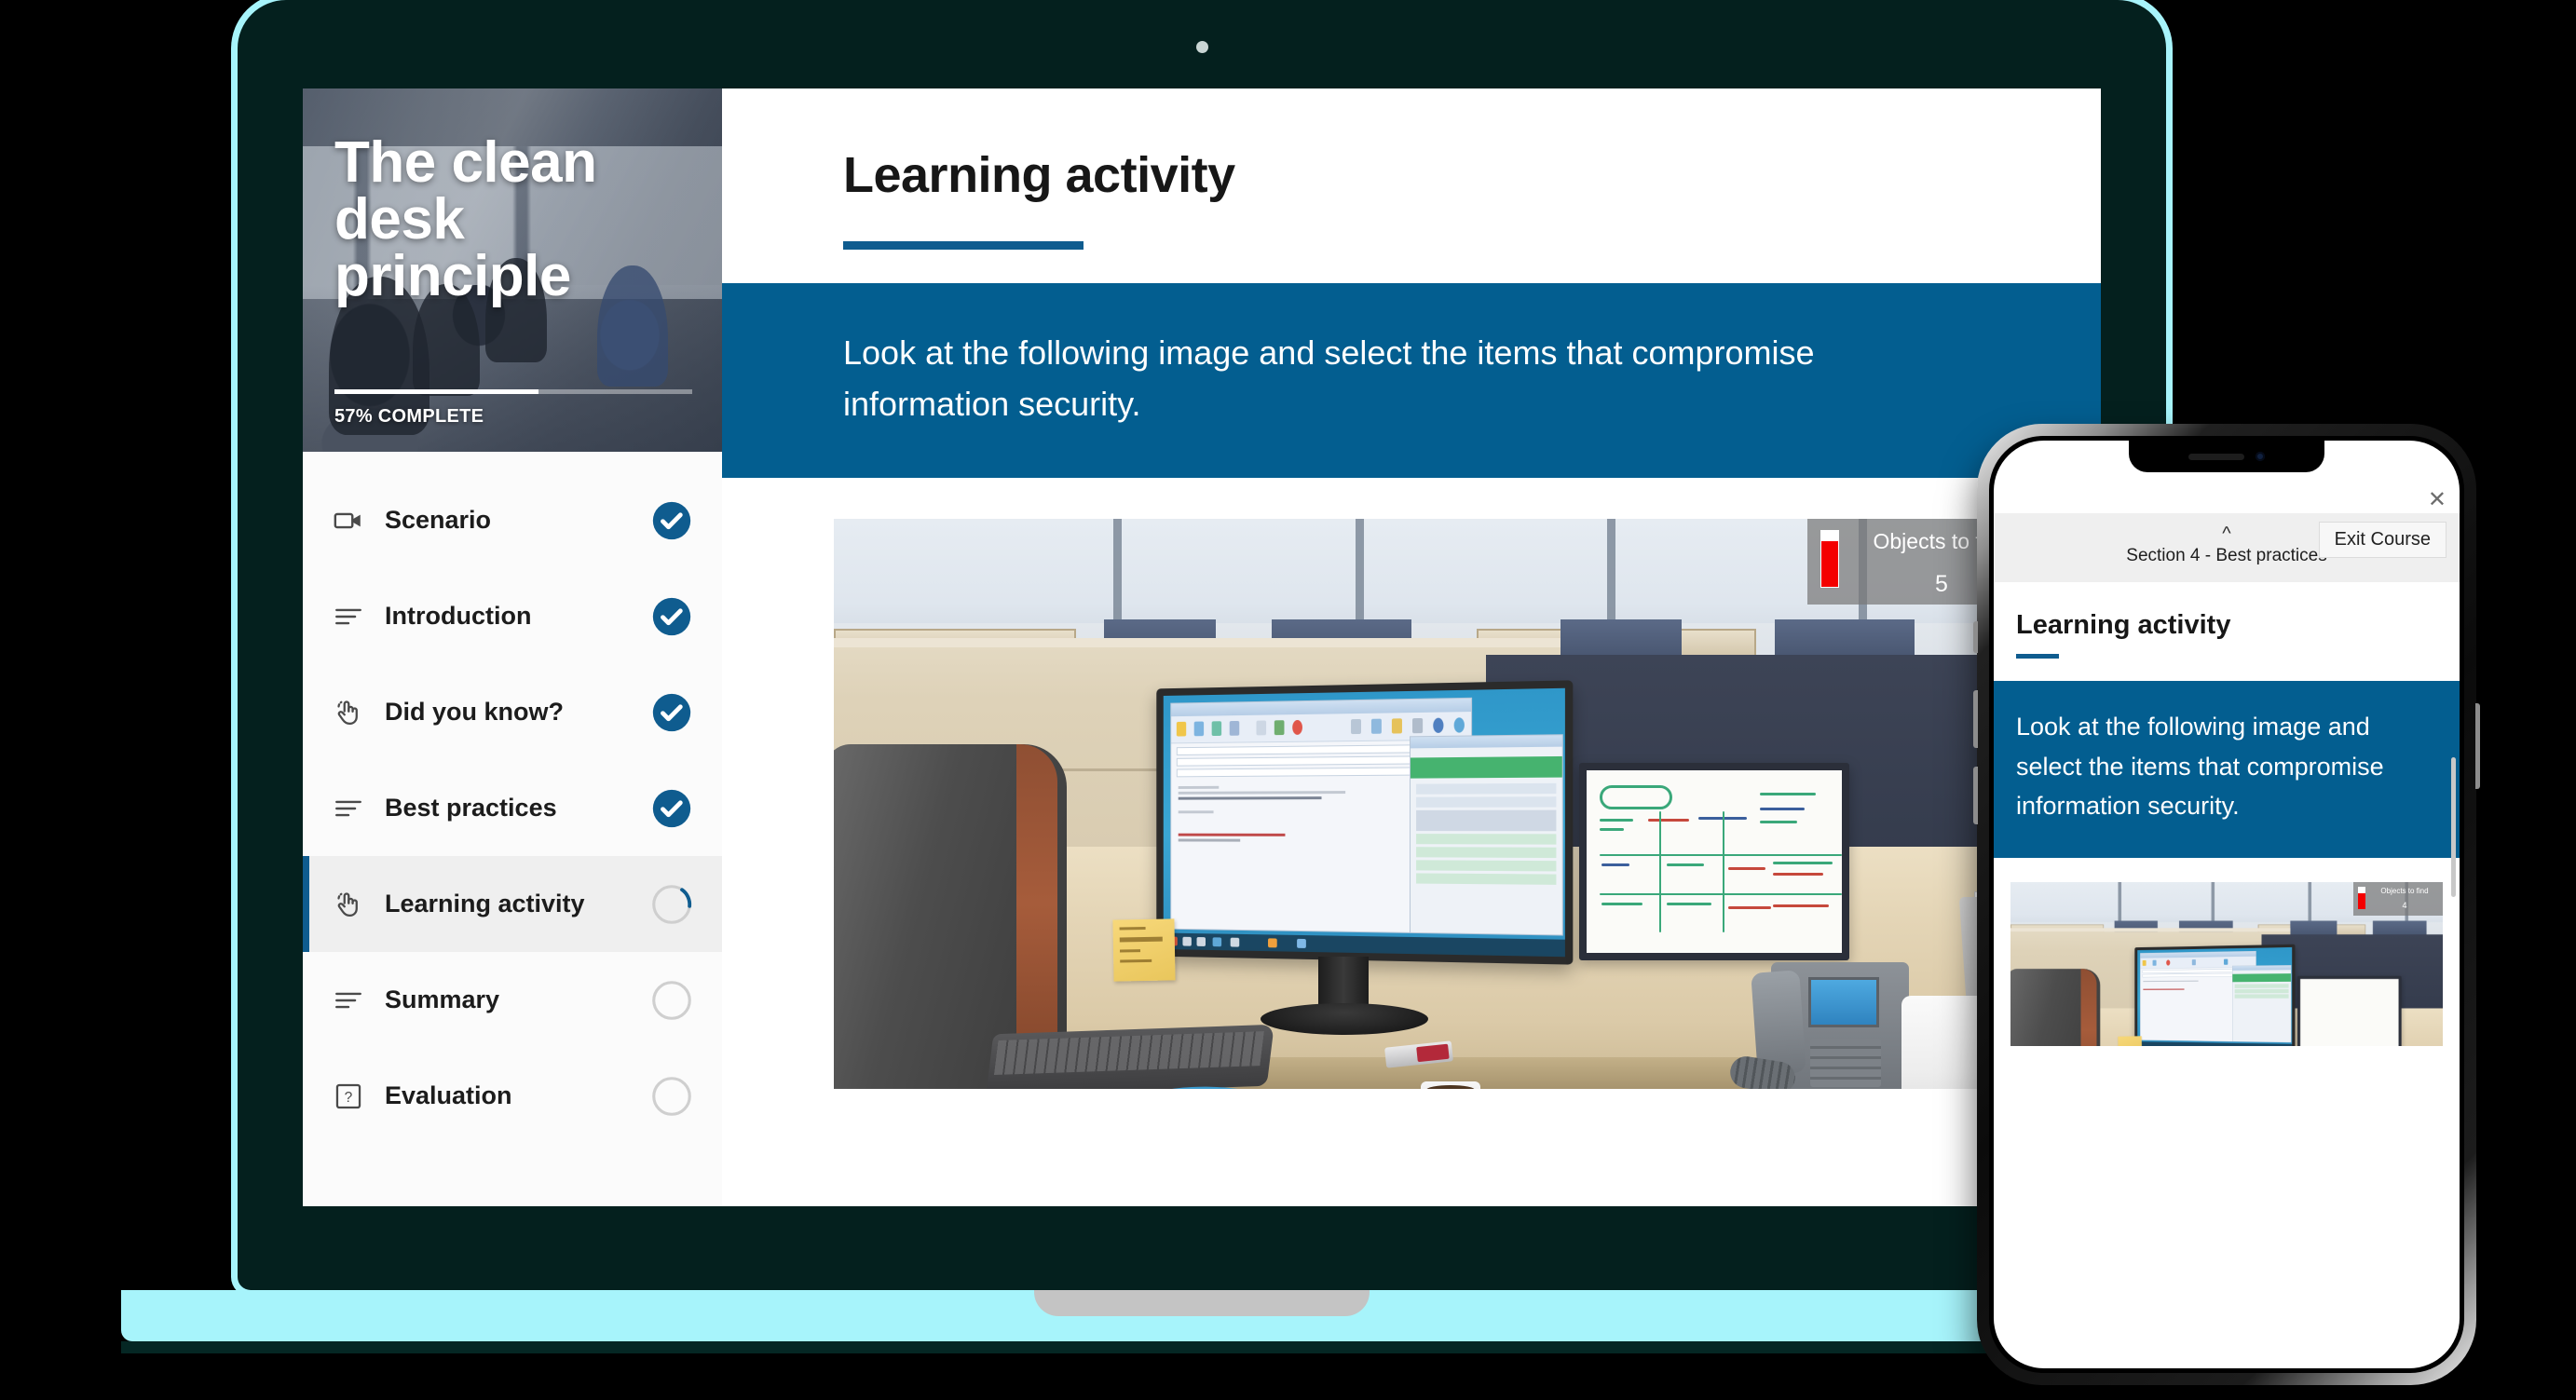 The image size is (2576, 1400). I want to click on objects-gauge, so click(1829, 559).